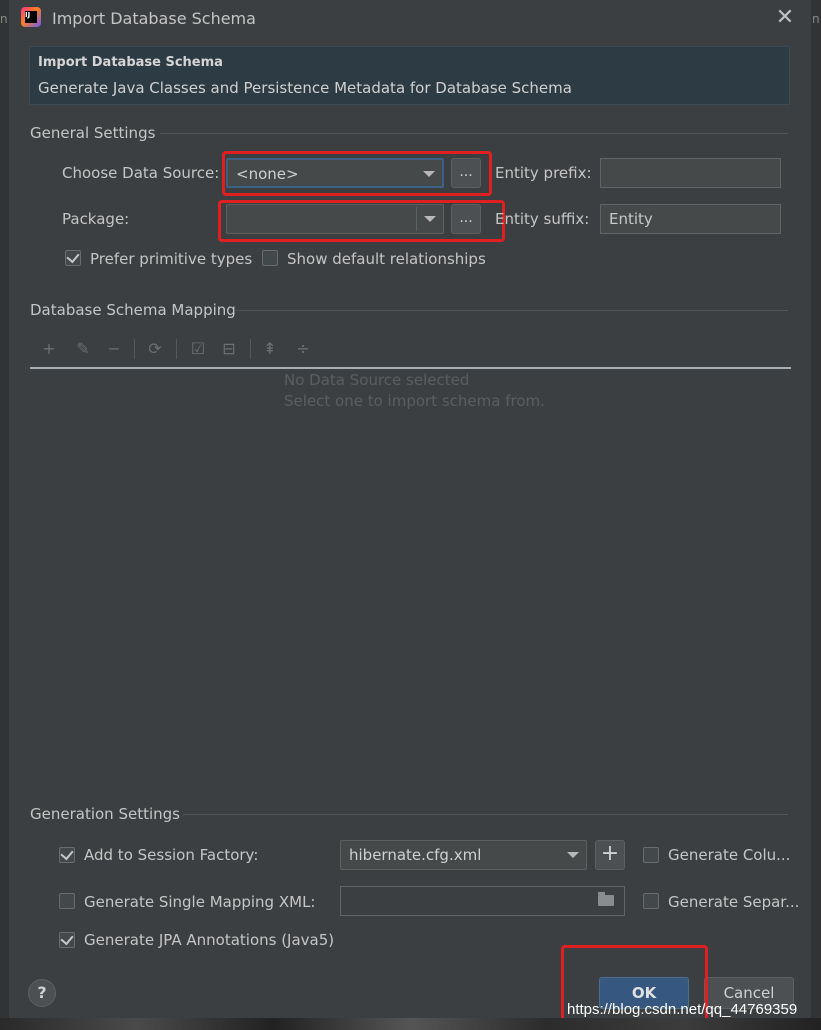 The height and width of the screenshot is (1030, 821). What do you see at coordinates (410, 1024) in the screenshot?
I see `background-strip` at bounding box center [410, 1024].